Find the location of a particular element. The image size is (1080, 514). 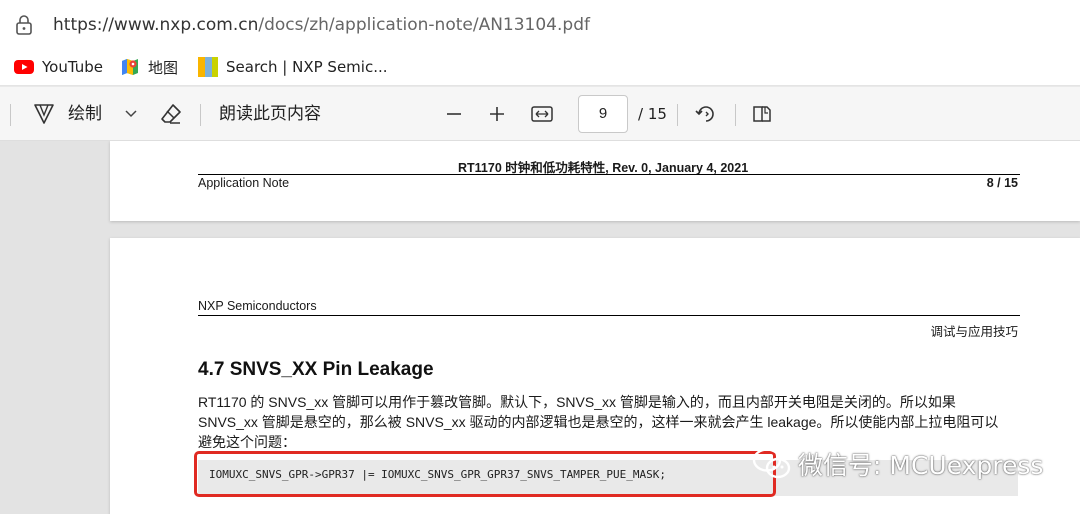

rotate-button is located at coordinates (706, 114).